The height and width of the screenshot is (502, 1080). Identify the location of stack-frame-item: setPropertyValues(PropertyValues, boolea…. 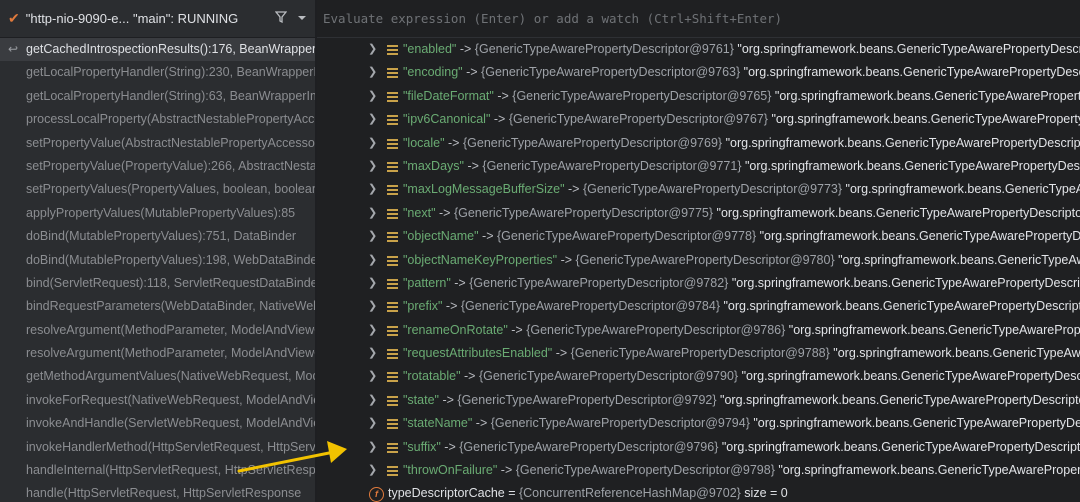
(157, 189).